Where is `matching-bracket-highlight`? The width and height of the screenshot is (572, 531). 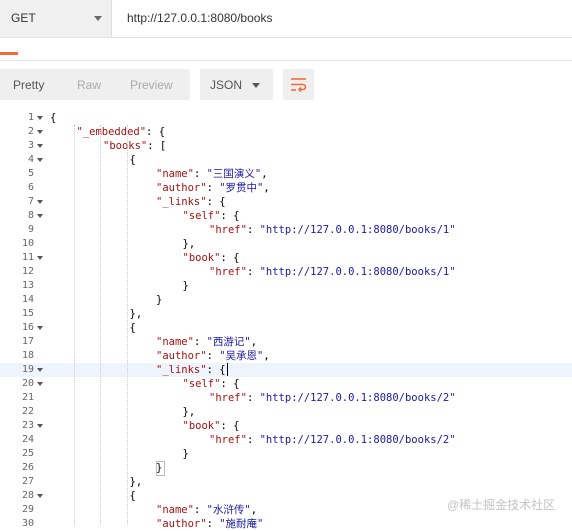
matching-bracket-highlight is located at coordinates (160, 468).